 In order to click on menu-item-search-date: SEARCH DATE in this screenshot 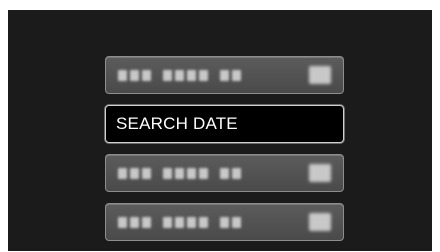, I will do `click(224, 124)`.